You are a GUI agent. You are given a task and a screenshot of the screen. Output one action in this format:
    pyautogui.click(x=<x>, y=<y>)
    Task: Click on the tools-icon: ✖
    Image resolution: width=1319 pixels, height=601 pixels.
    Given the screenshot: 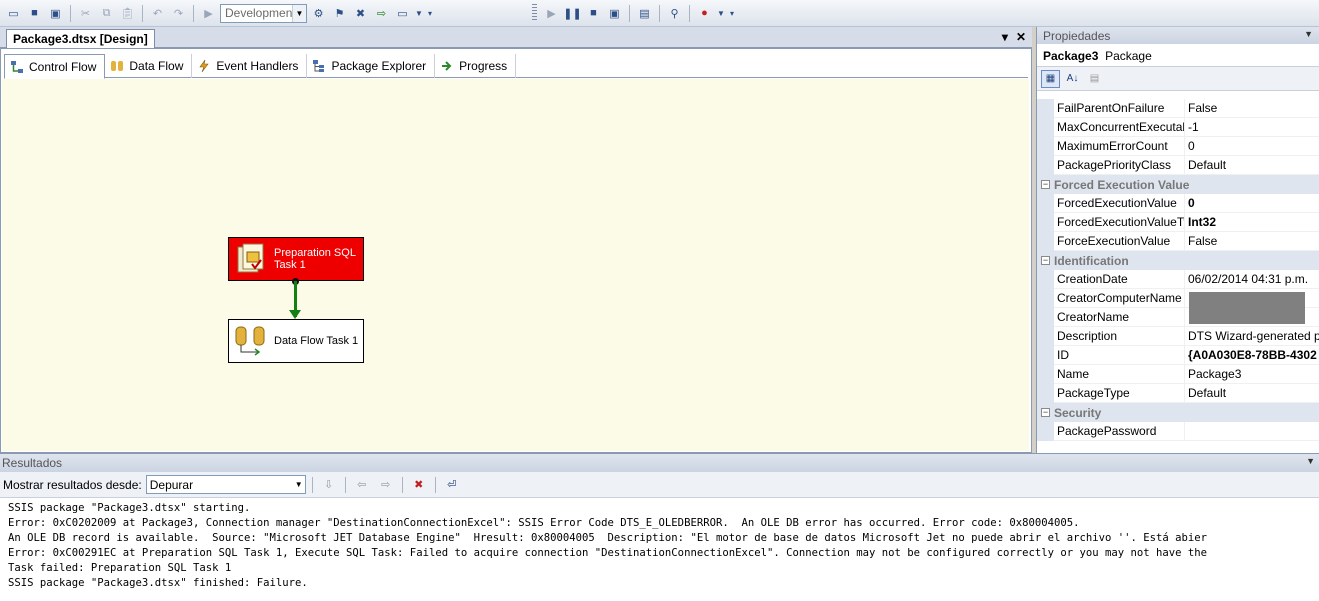 What is the action you would take?
    pyautogui.click(x=360, y=13)
    